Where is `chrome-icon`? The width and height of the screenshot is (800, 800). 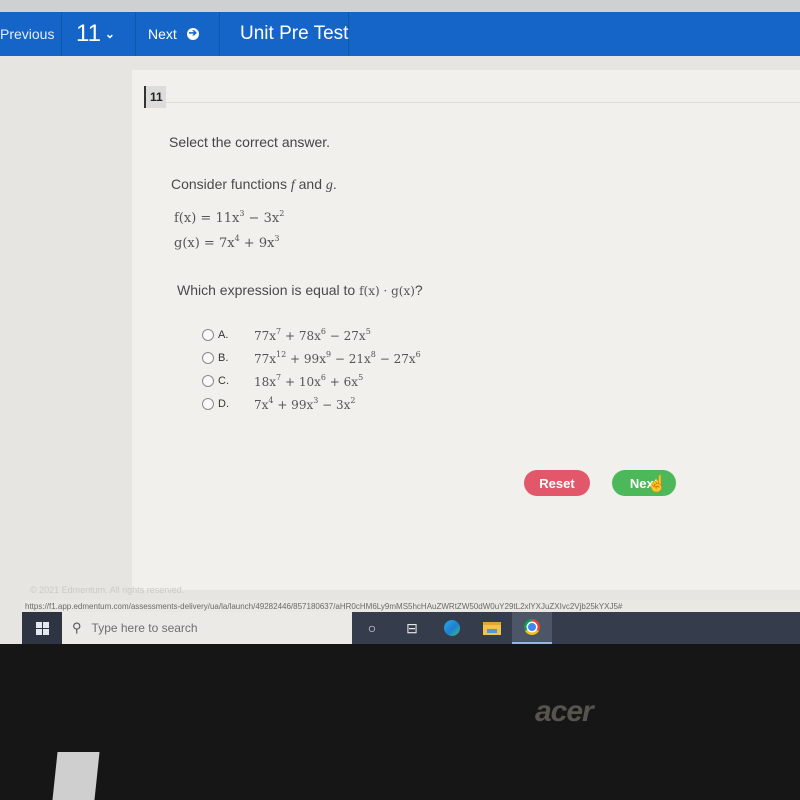 chrome-icon is located at coordinates (532, 628).